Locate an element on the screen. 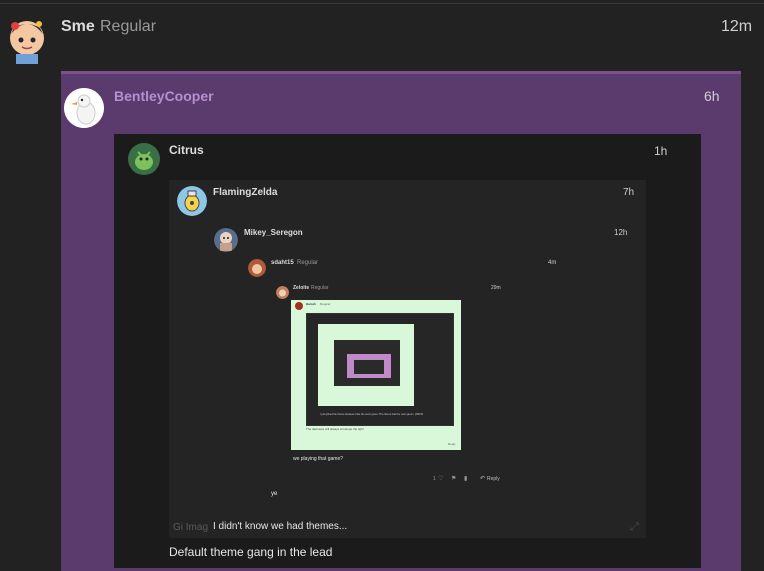 The width and height of the screenshot is (764, 571). quote-time-flamingzelda: 7h is located at coordinates (628, 192).